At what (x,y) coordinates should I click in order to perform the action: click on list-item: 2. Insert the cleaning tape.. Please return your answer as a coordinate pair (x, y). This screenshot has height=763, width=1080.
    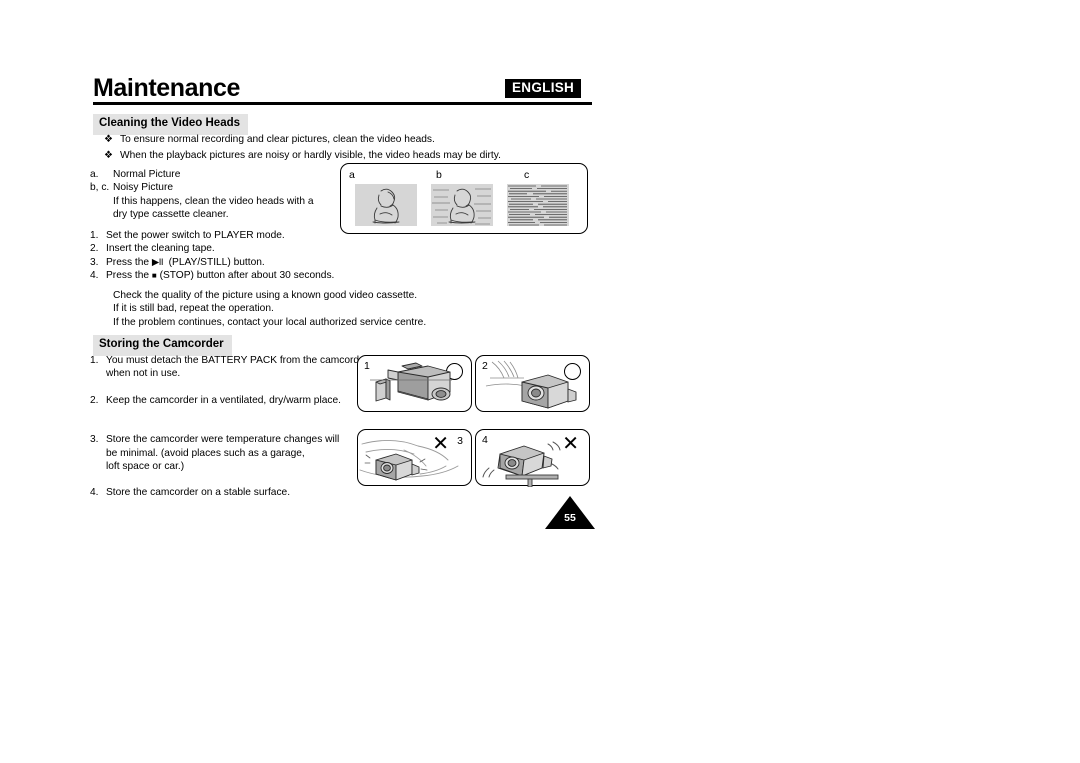
    Looking at the image, I should click on (212, 248).